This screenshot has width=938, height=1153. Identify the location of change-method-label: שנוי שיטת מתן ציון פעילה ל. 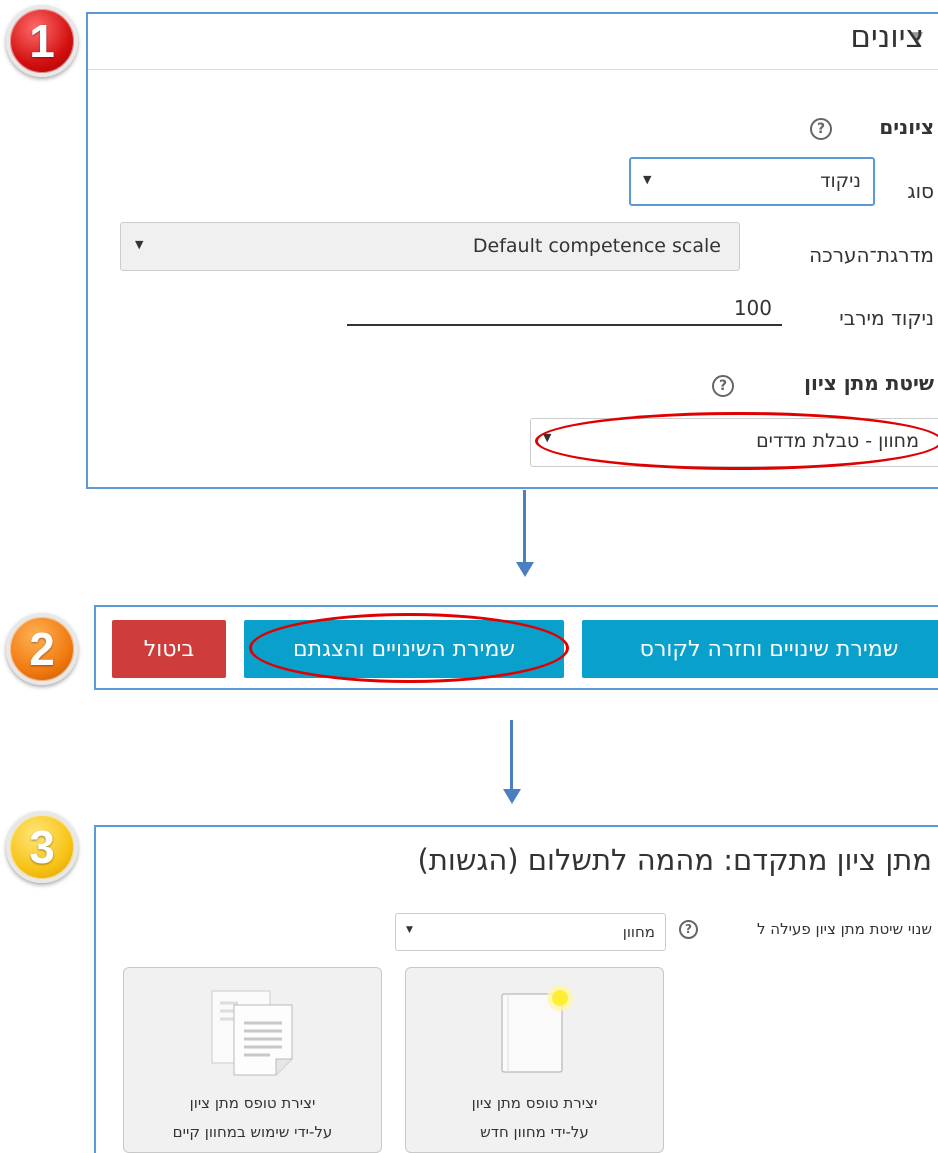
(844, 929).